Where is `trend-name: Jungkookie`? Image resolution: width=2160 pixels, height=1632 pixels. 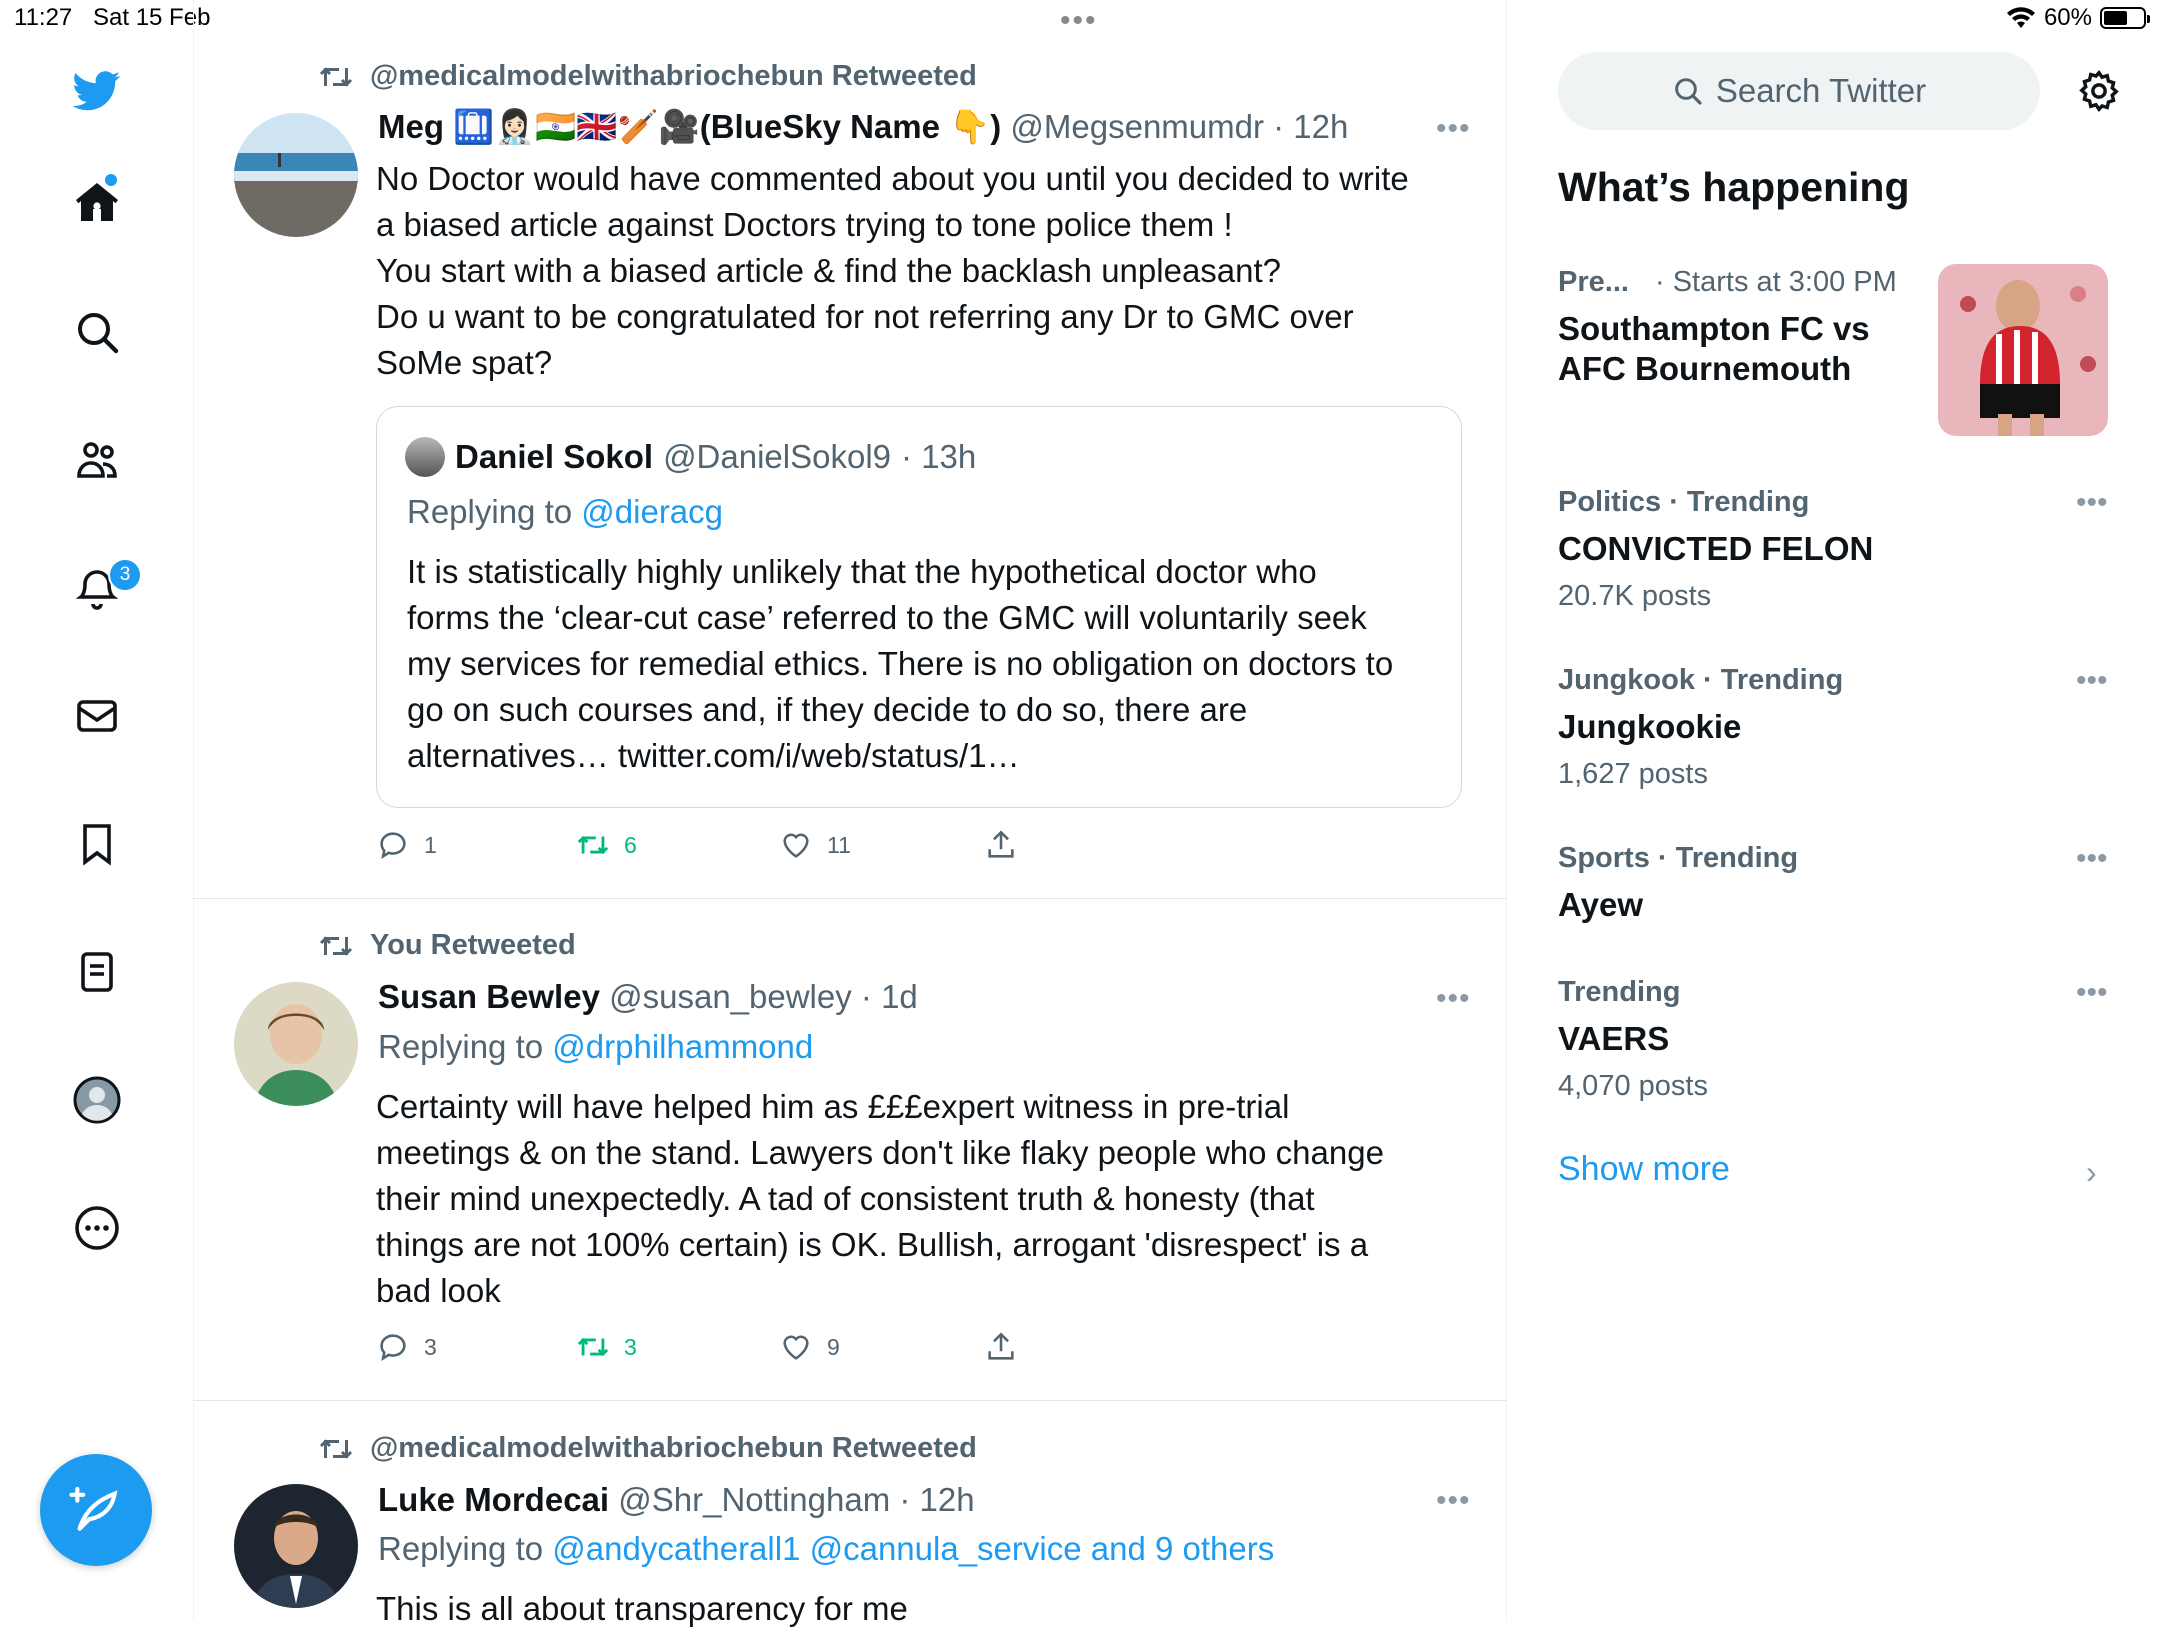
trend-name: Jungkookie is located at coordinates (1649, 727).